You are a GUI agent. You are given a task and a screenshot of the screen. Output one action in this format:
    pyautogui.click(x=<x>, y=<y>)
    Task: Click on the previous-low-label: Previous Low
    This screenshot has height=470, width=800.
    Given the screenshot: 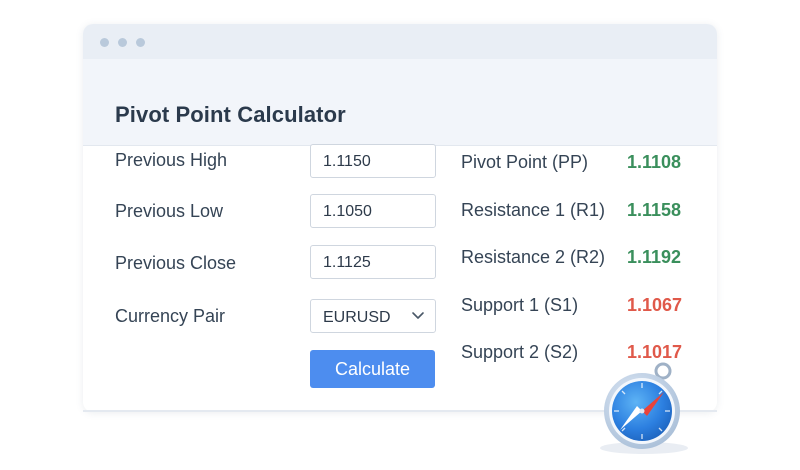 What is the action you would take?
    pyautogui.click(x=169, y=211)
    